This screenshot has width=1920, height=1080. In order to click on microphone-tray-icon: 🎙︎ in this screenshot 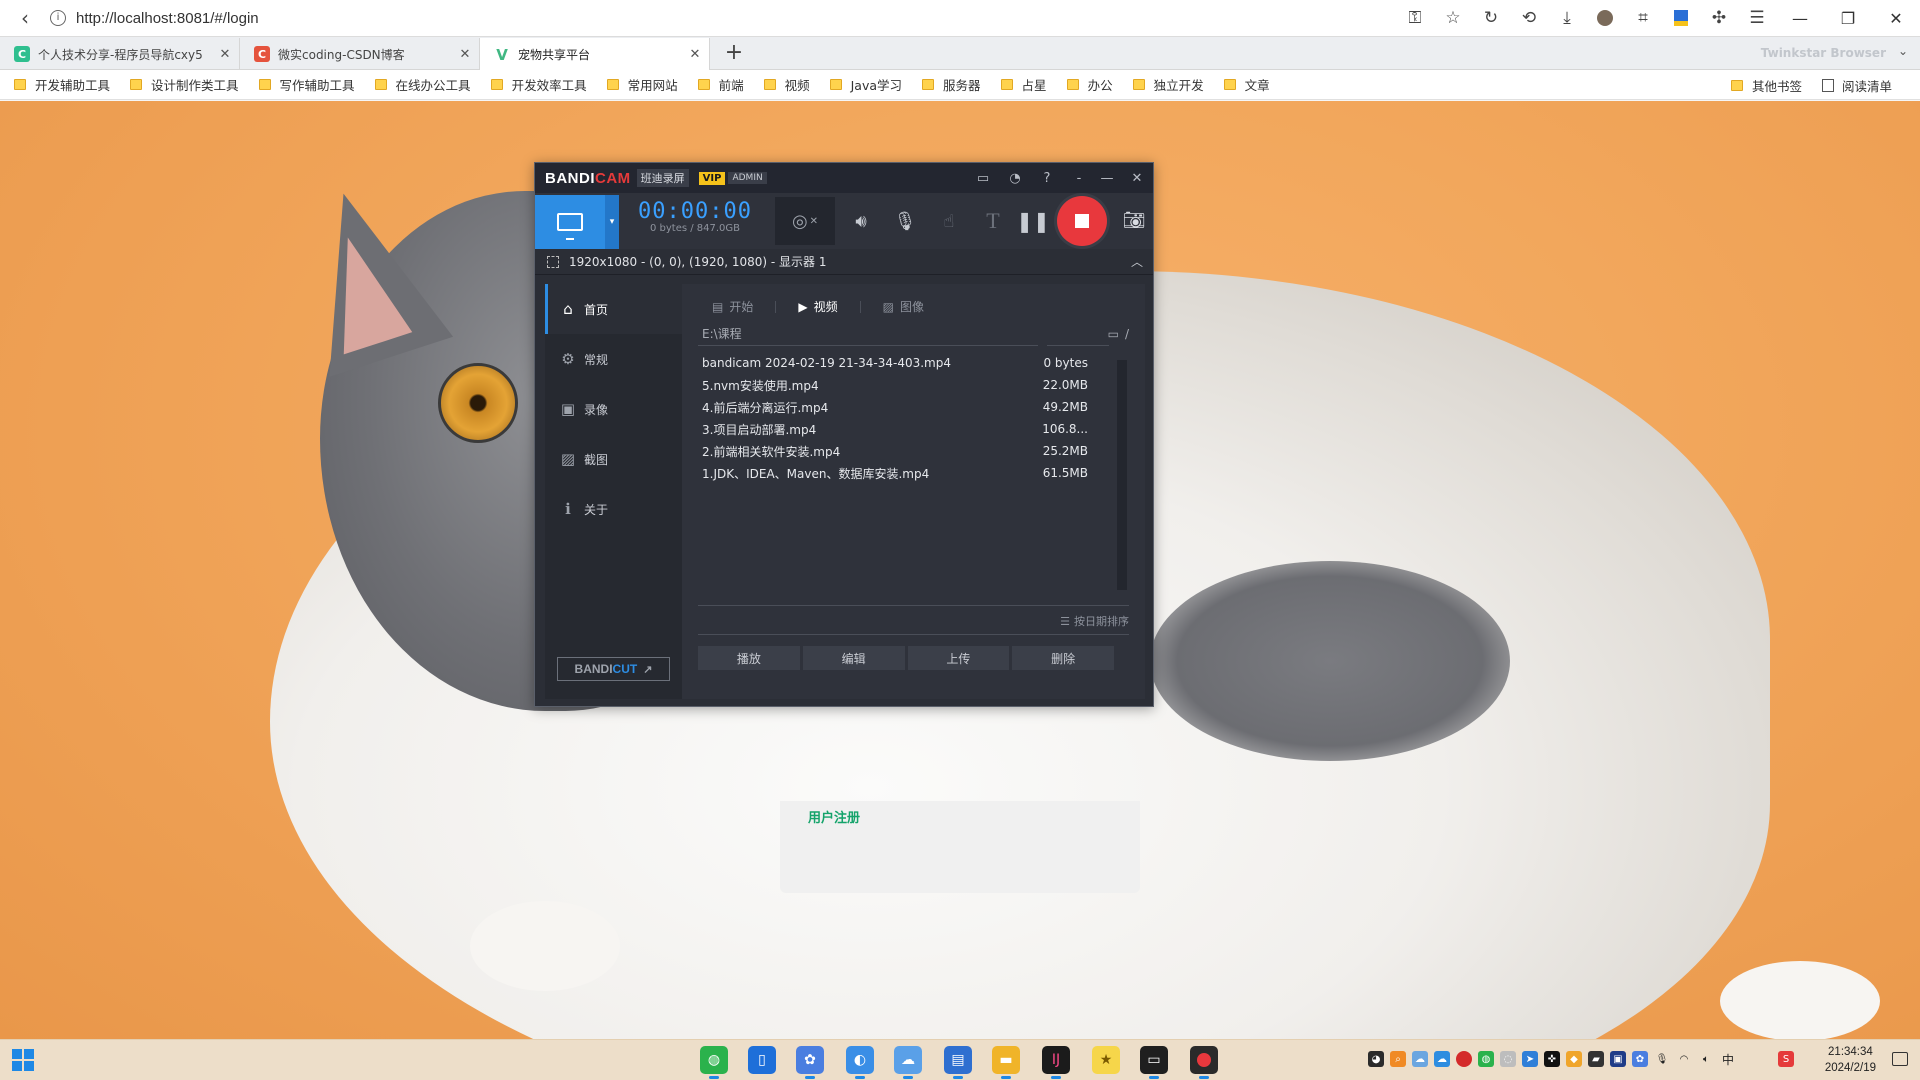, I will do `click(1662, 1059)`.